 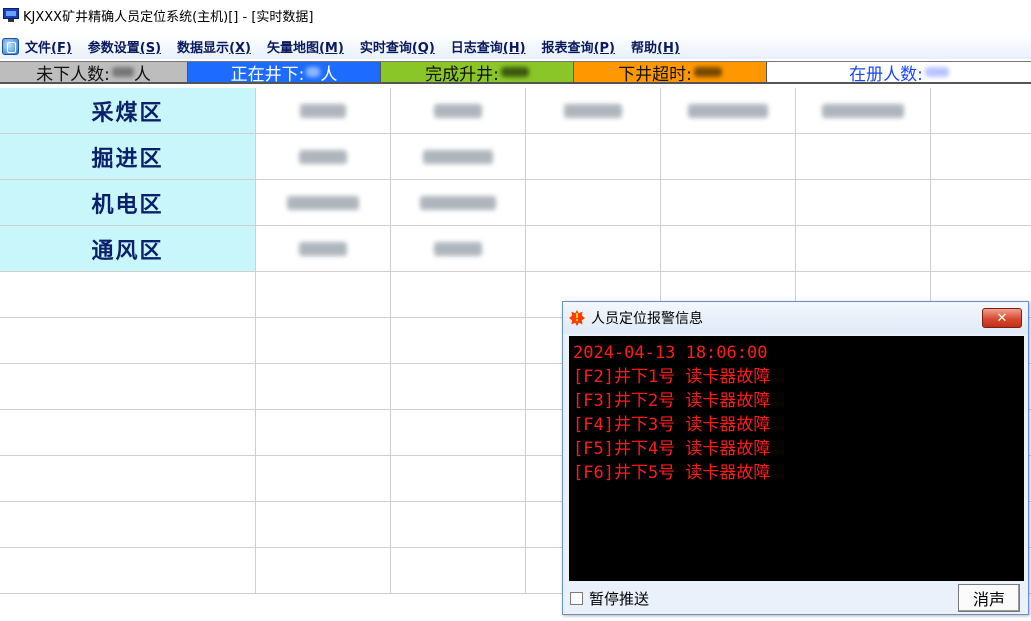 I want to click on menu-report-query: 报表查询(P), so click(x=578, y=46).